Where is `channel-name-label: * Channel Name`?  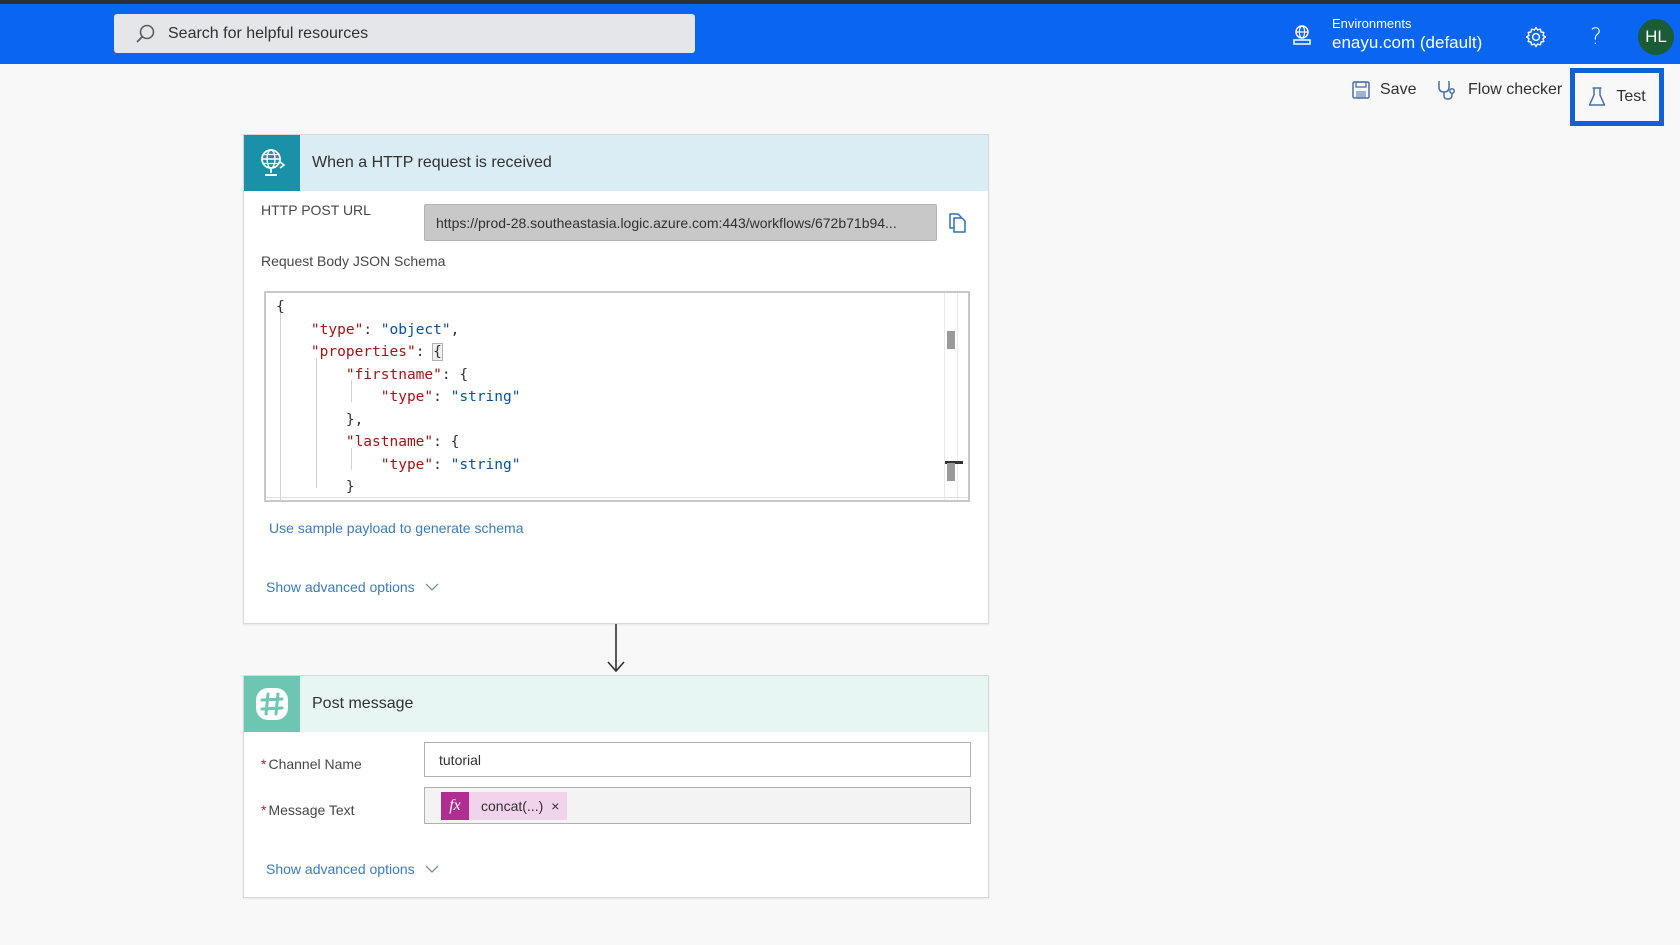 channel-name-label: * Channel Name is located at coordinates (311, 764).